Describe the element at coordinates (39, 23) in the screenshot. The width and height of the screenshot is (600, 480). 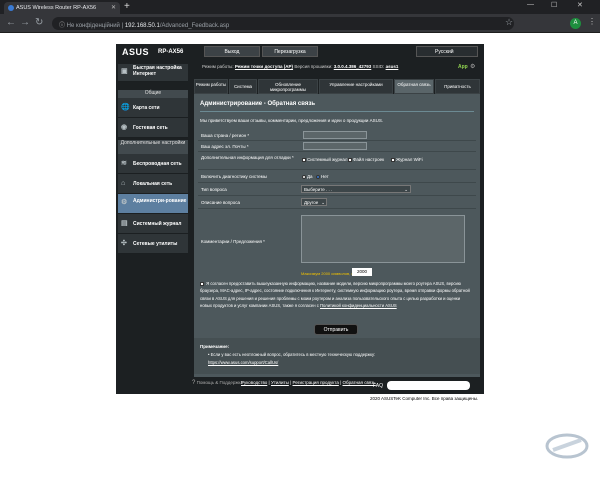
I see `reload-icon: ↻` at that location.